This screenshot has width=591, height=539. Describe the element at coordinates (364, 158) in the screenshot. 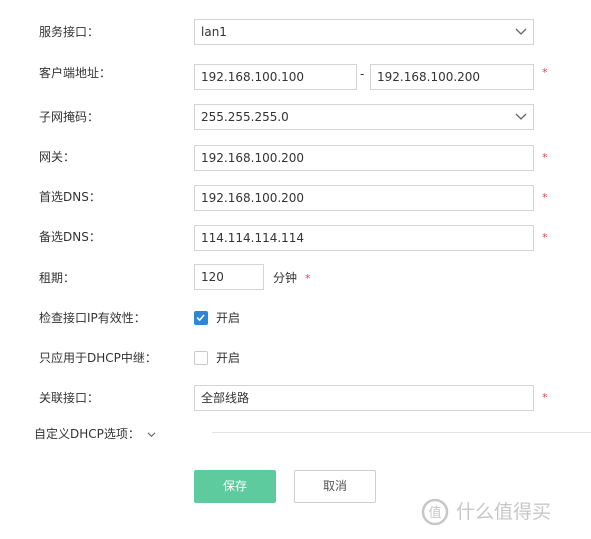

I see `gateway-input: 192.168.100.200` at that location.